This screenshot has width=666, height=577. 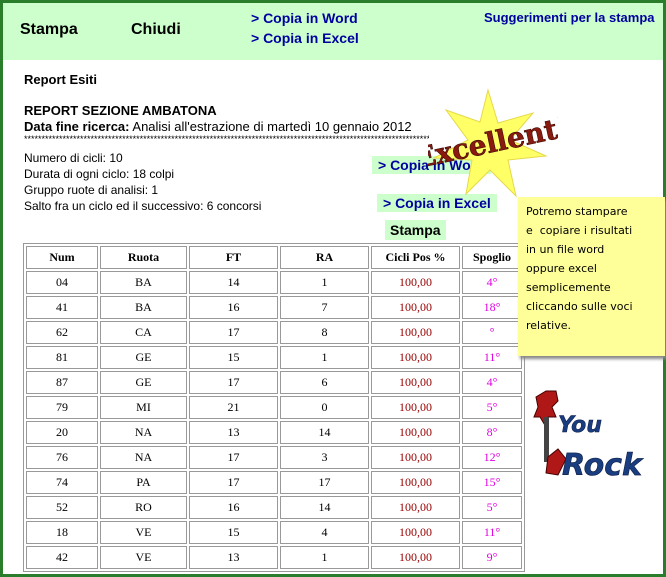 I want to click on cell-ruota: PA, so click(x=143, y=482).